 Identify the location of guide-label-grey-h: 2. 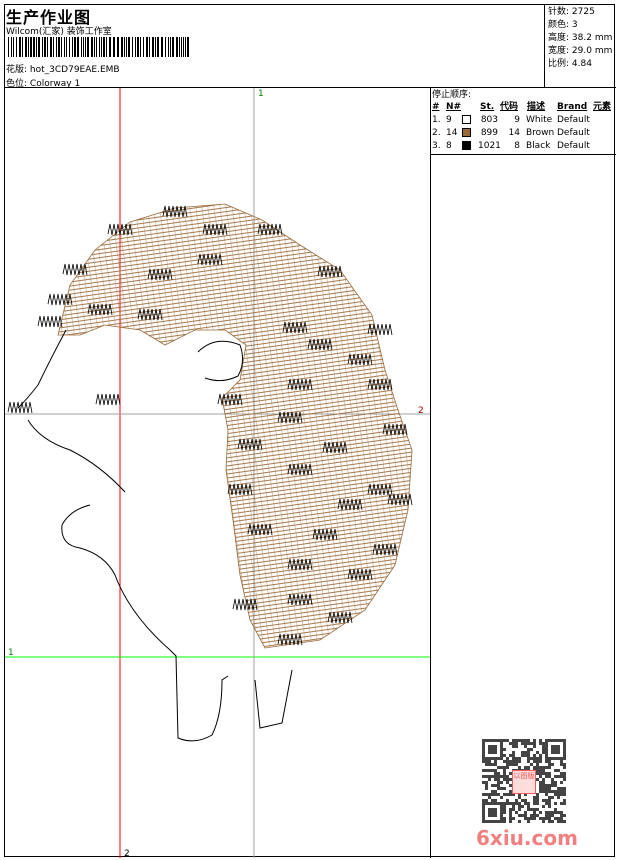
(421, 411).